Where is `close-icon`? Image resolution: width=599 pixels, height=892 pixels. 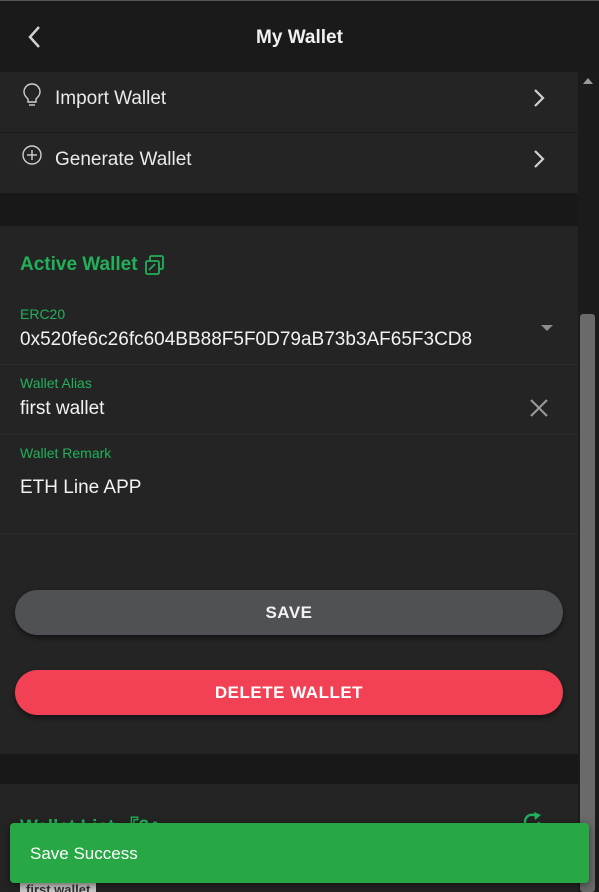
close-icon is located at coordinates (539, 408).